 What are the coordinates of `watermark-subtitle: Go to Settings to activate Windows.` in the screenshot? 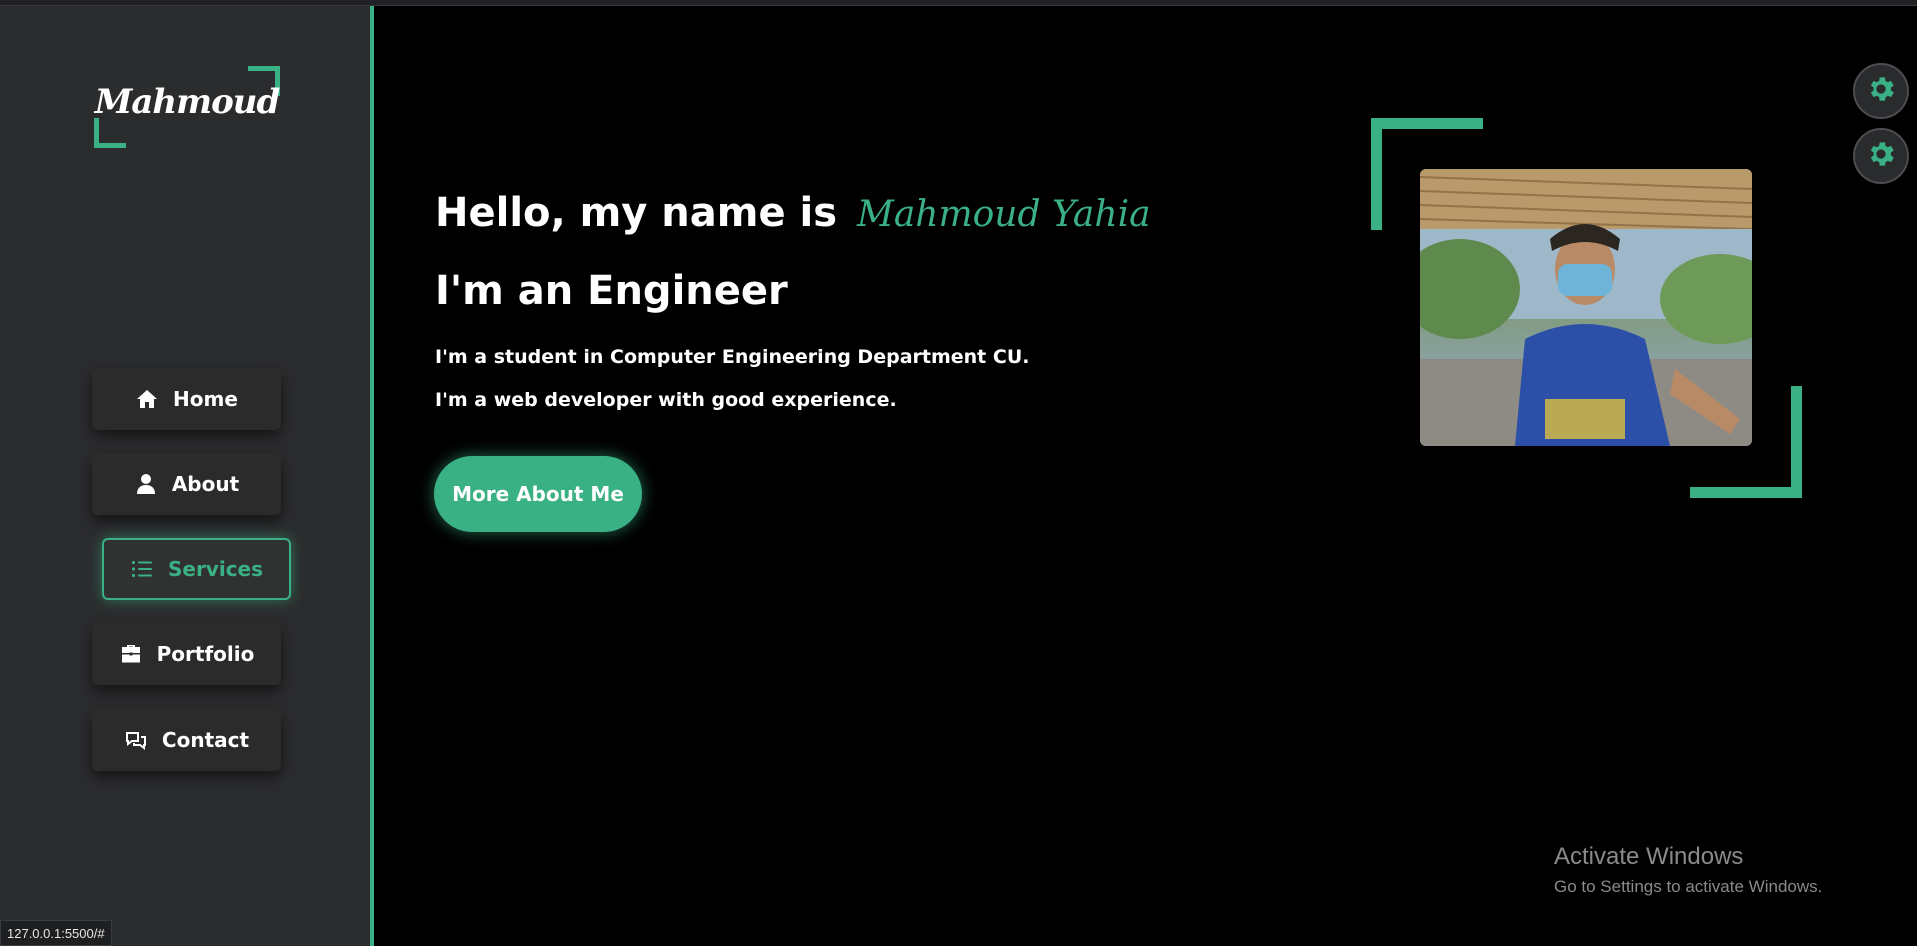 It's located at (1688, 886).